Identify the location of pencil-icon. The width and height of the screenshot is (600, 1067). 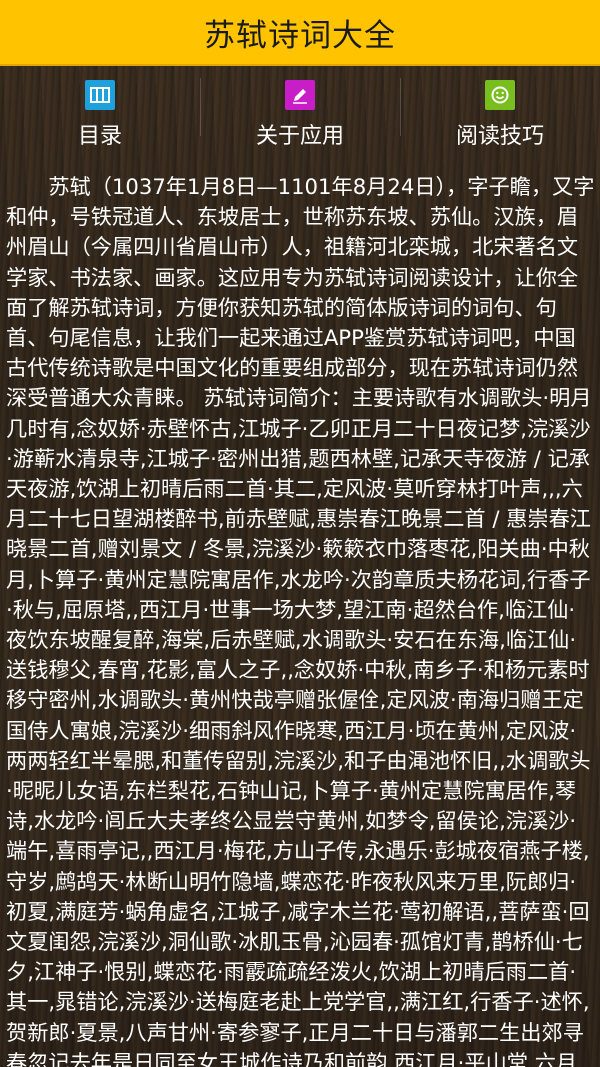
(300, 95).